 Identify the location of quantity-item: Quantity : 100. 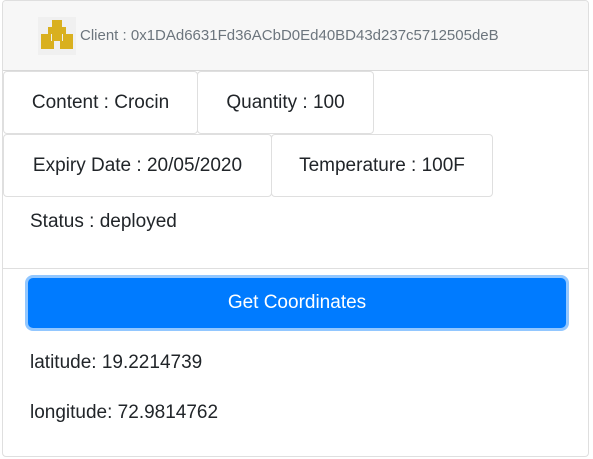
(285, 102).